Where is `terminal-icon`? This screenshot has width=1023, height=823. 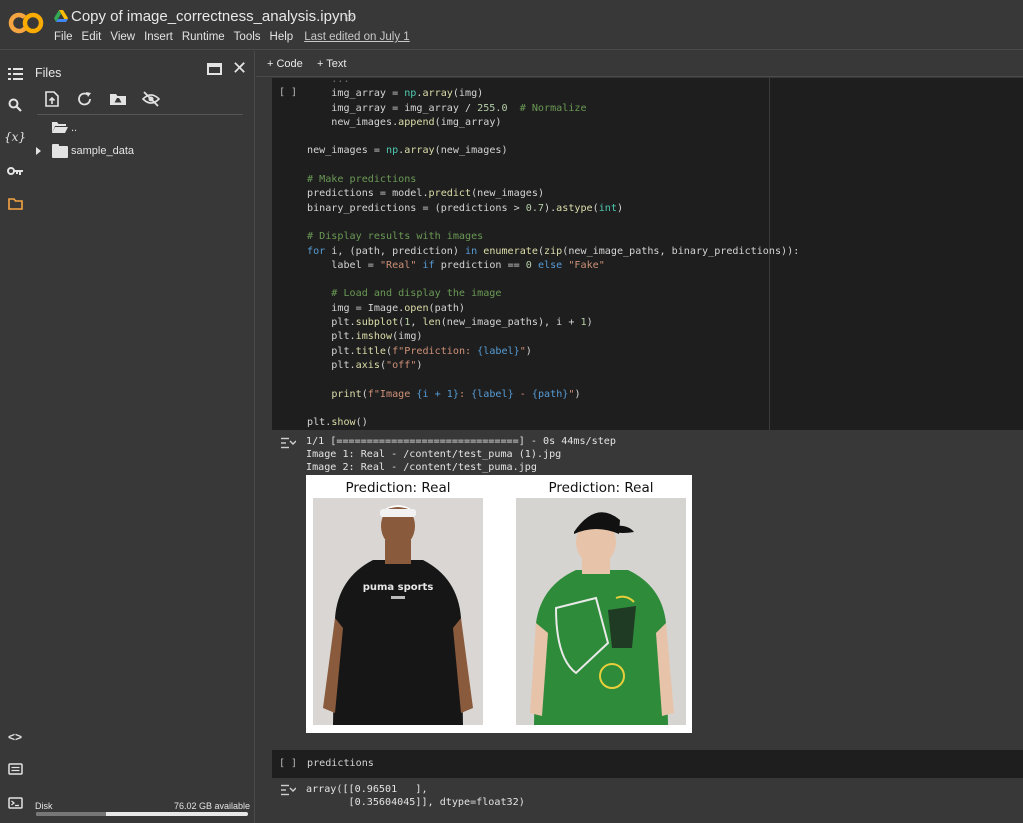
terminal-icon is located at coordinates (15, 803).